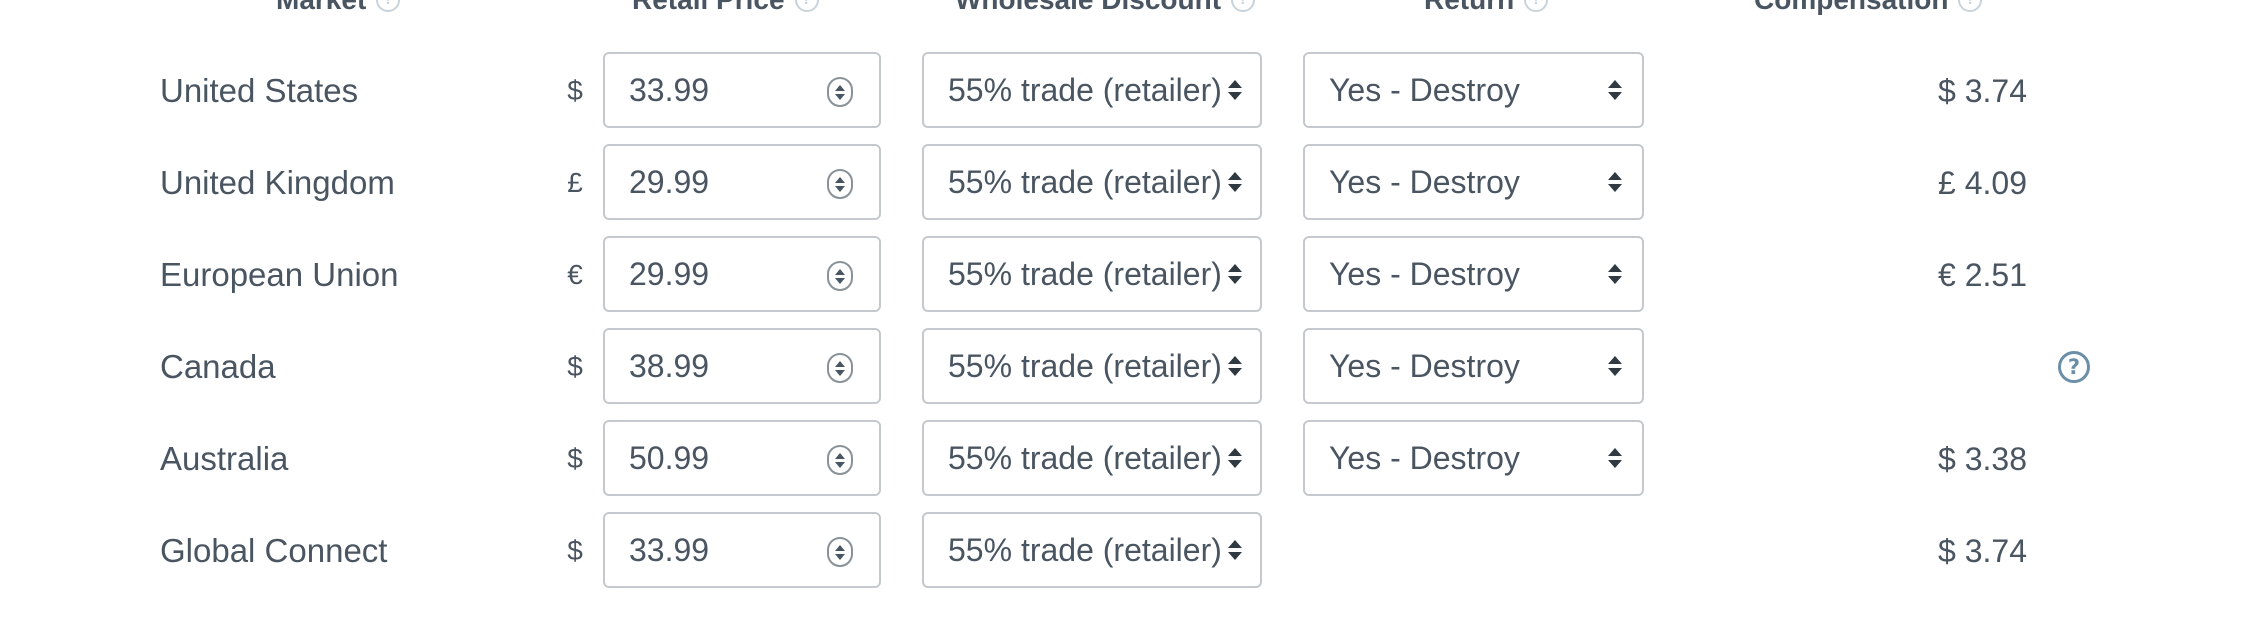 Image resolution: width=2242 pixels, height=622 pixels. I want to click on header-market: Market ?, so click(338, 10).